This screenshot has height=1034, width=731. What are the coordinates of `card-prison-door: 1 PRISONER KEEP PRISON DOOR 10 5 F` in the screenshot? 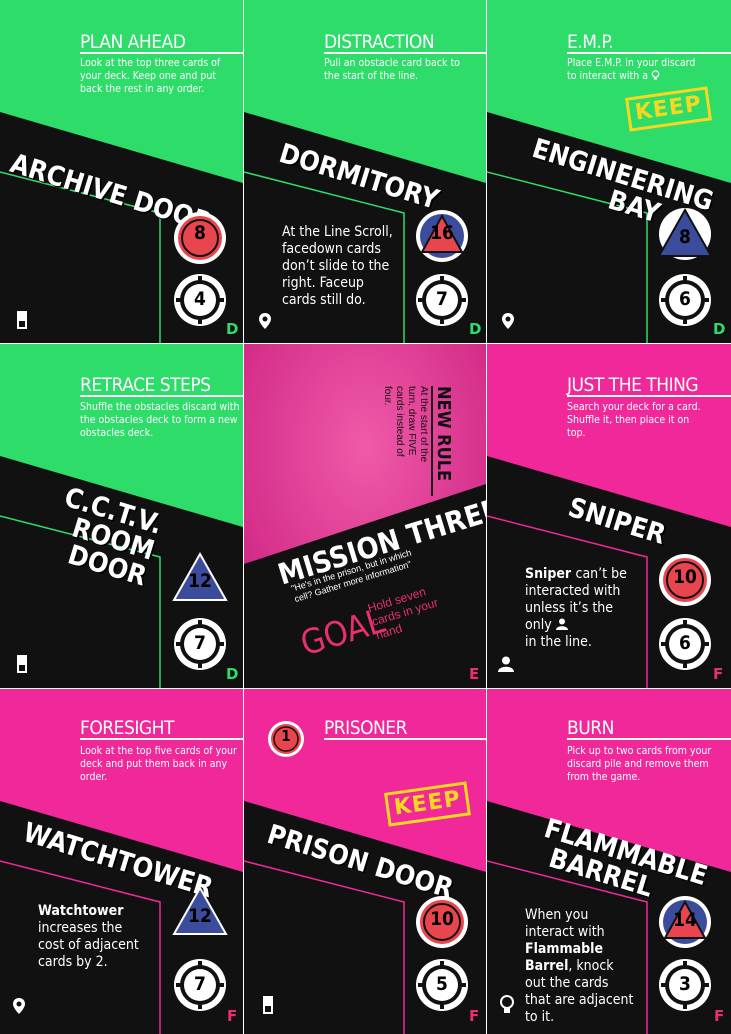 It's located at (365, 861).